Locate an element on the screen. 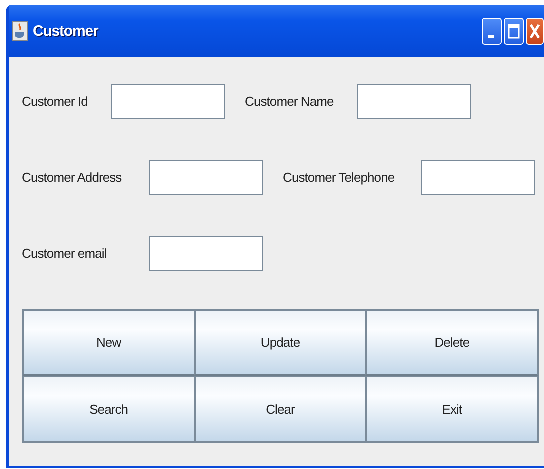 The image size is (544, 469). action-button: Search is located at coordinates (109, 409).